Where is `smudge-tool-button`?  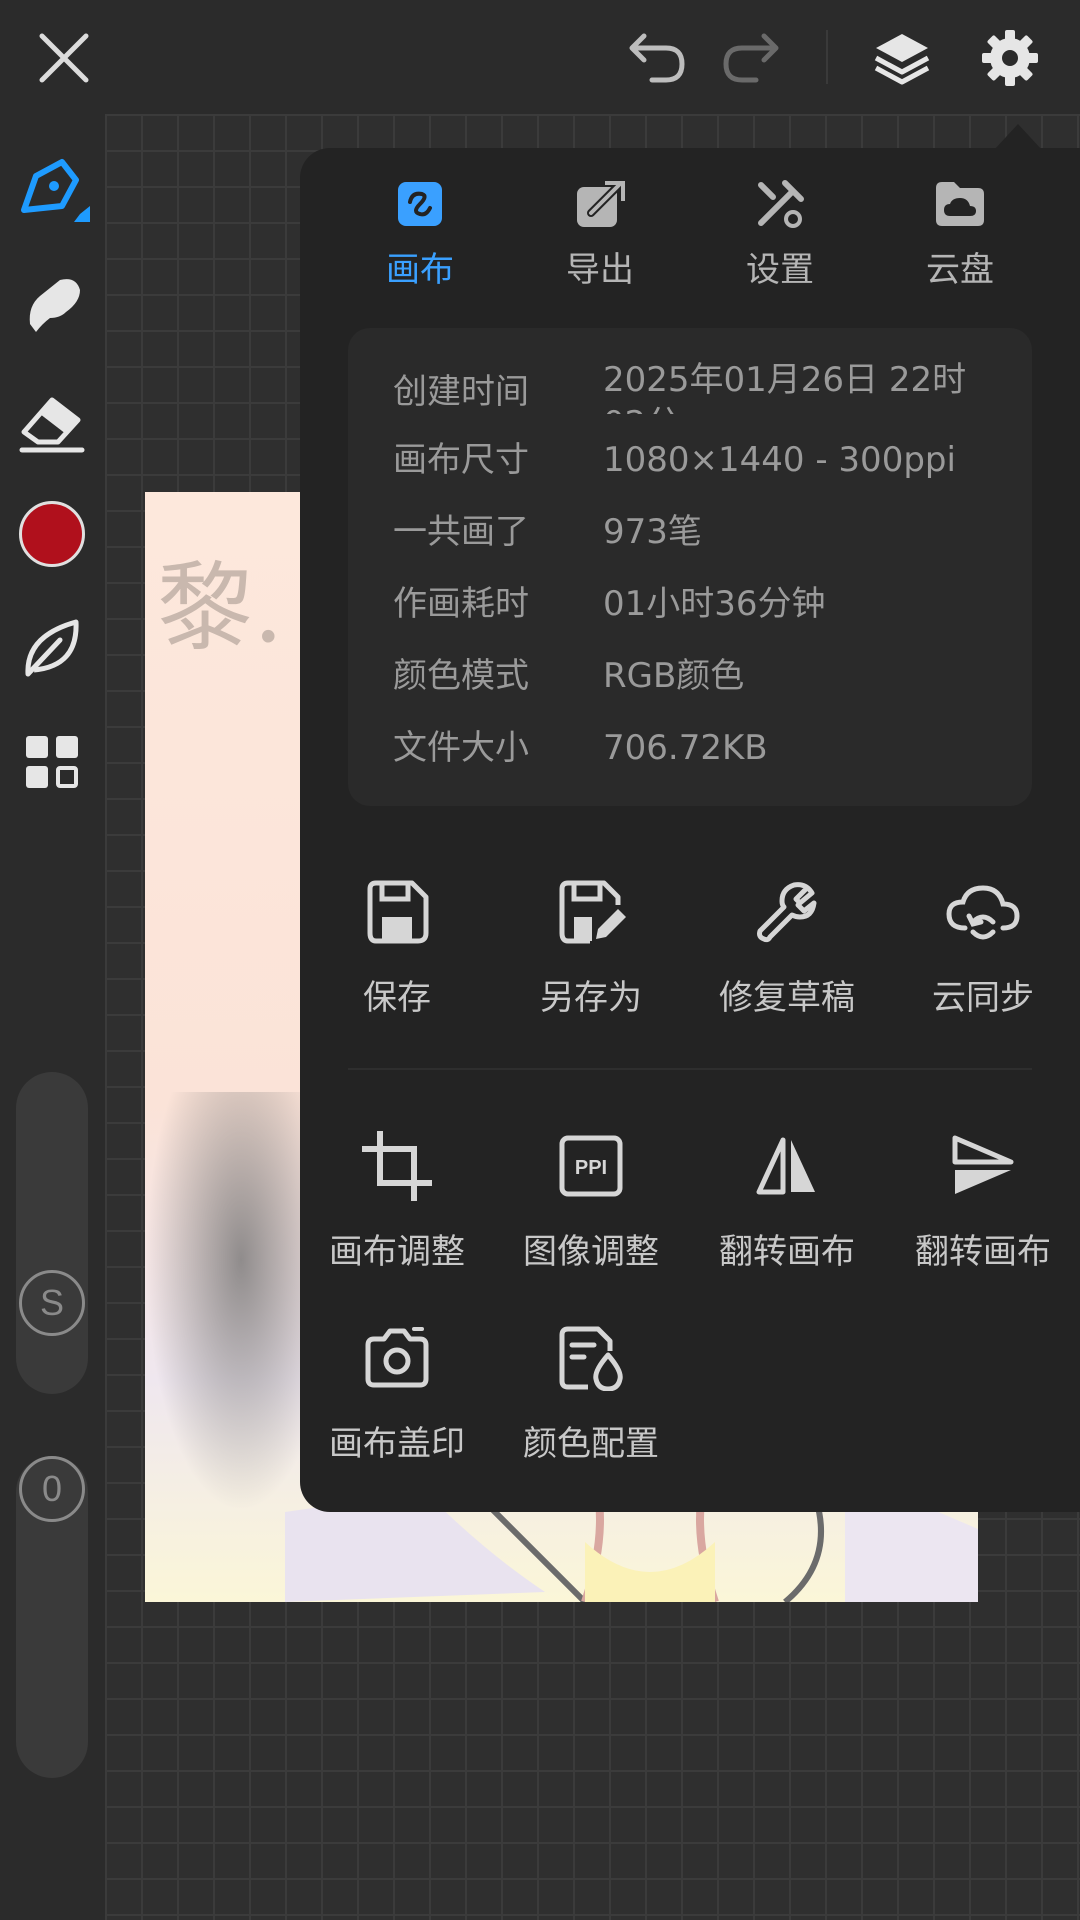 smudge-tool-button is located at coordinates (52, 304).